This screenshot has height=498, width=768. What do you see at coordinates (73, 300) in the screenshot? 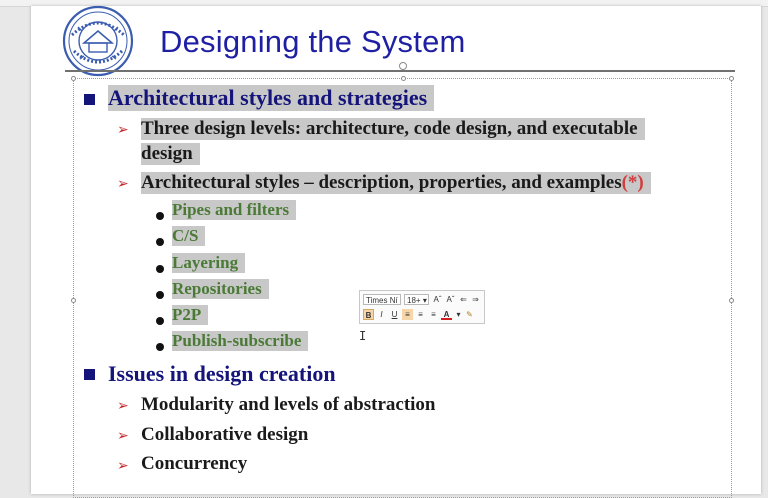
I see `resize-handle-left` at bounding box center [73, 300].